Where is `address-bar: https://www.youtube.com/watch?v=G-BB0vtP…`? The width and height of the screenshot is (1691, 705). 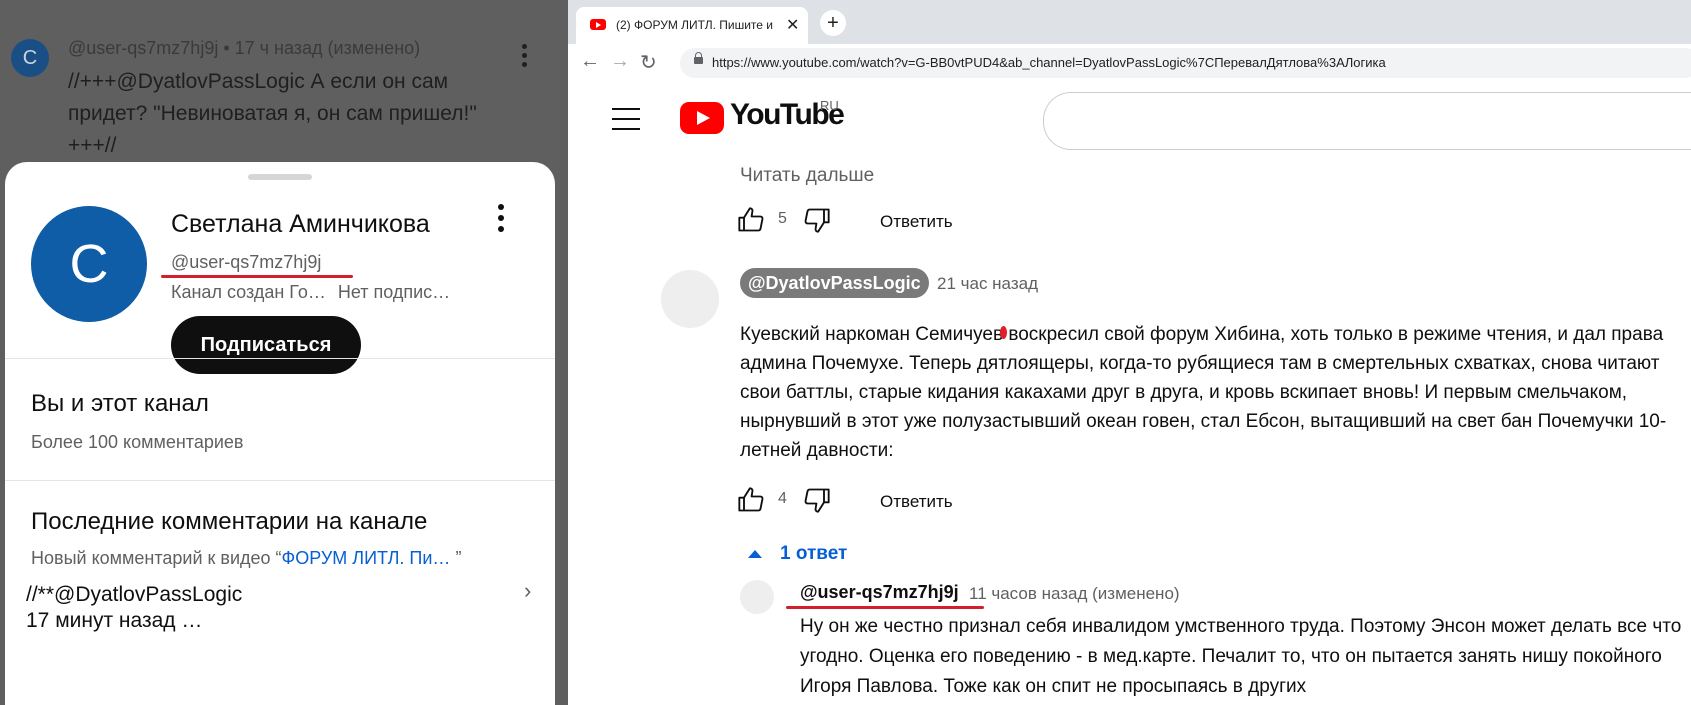 address-bar: https://www.youtube.com/watch?v=G-BB0vtP… is located at coordinates (1185, 63).